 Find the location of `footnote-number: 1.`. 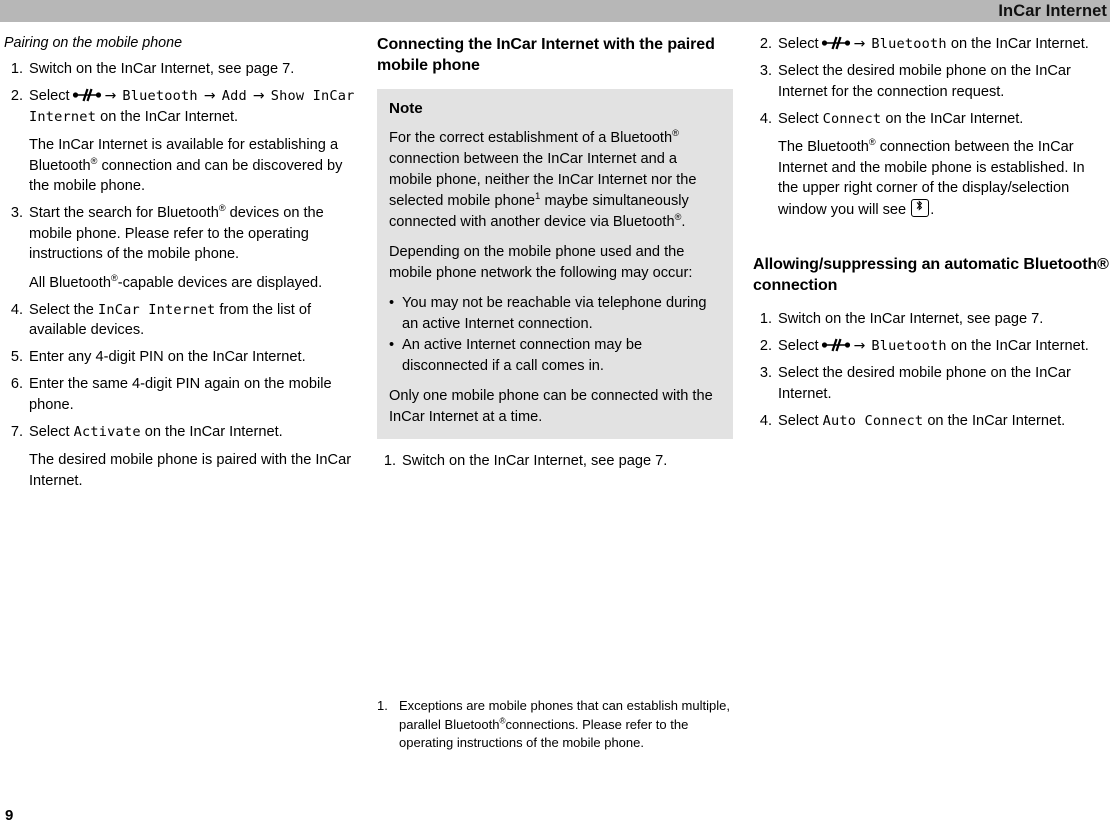

footnote-number: 1. is located at coordinates (382, 705).